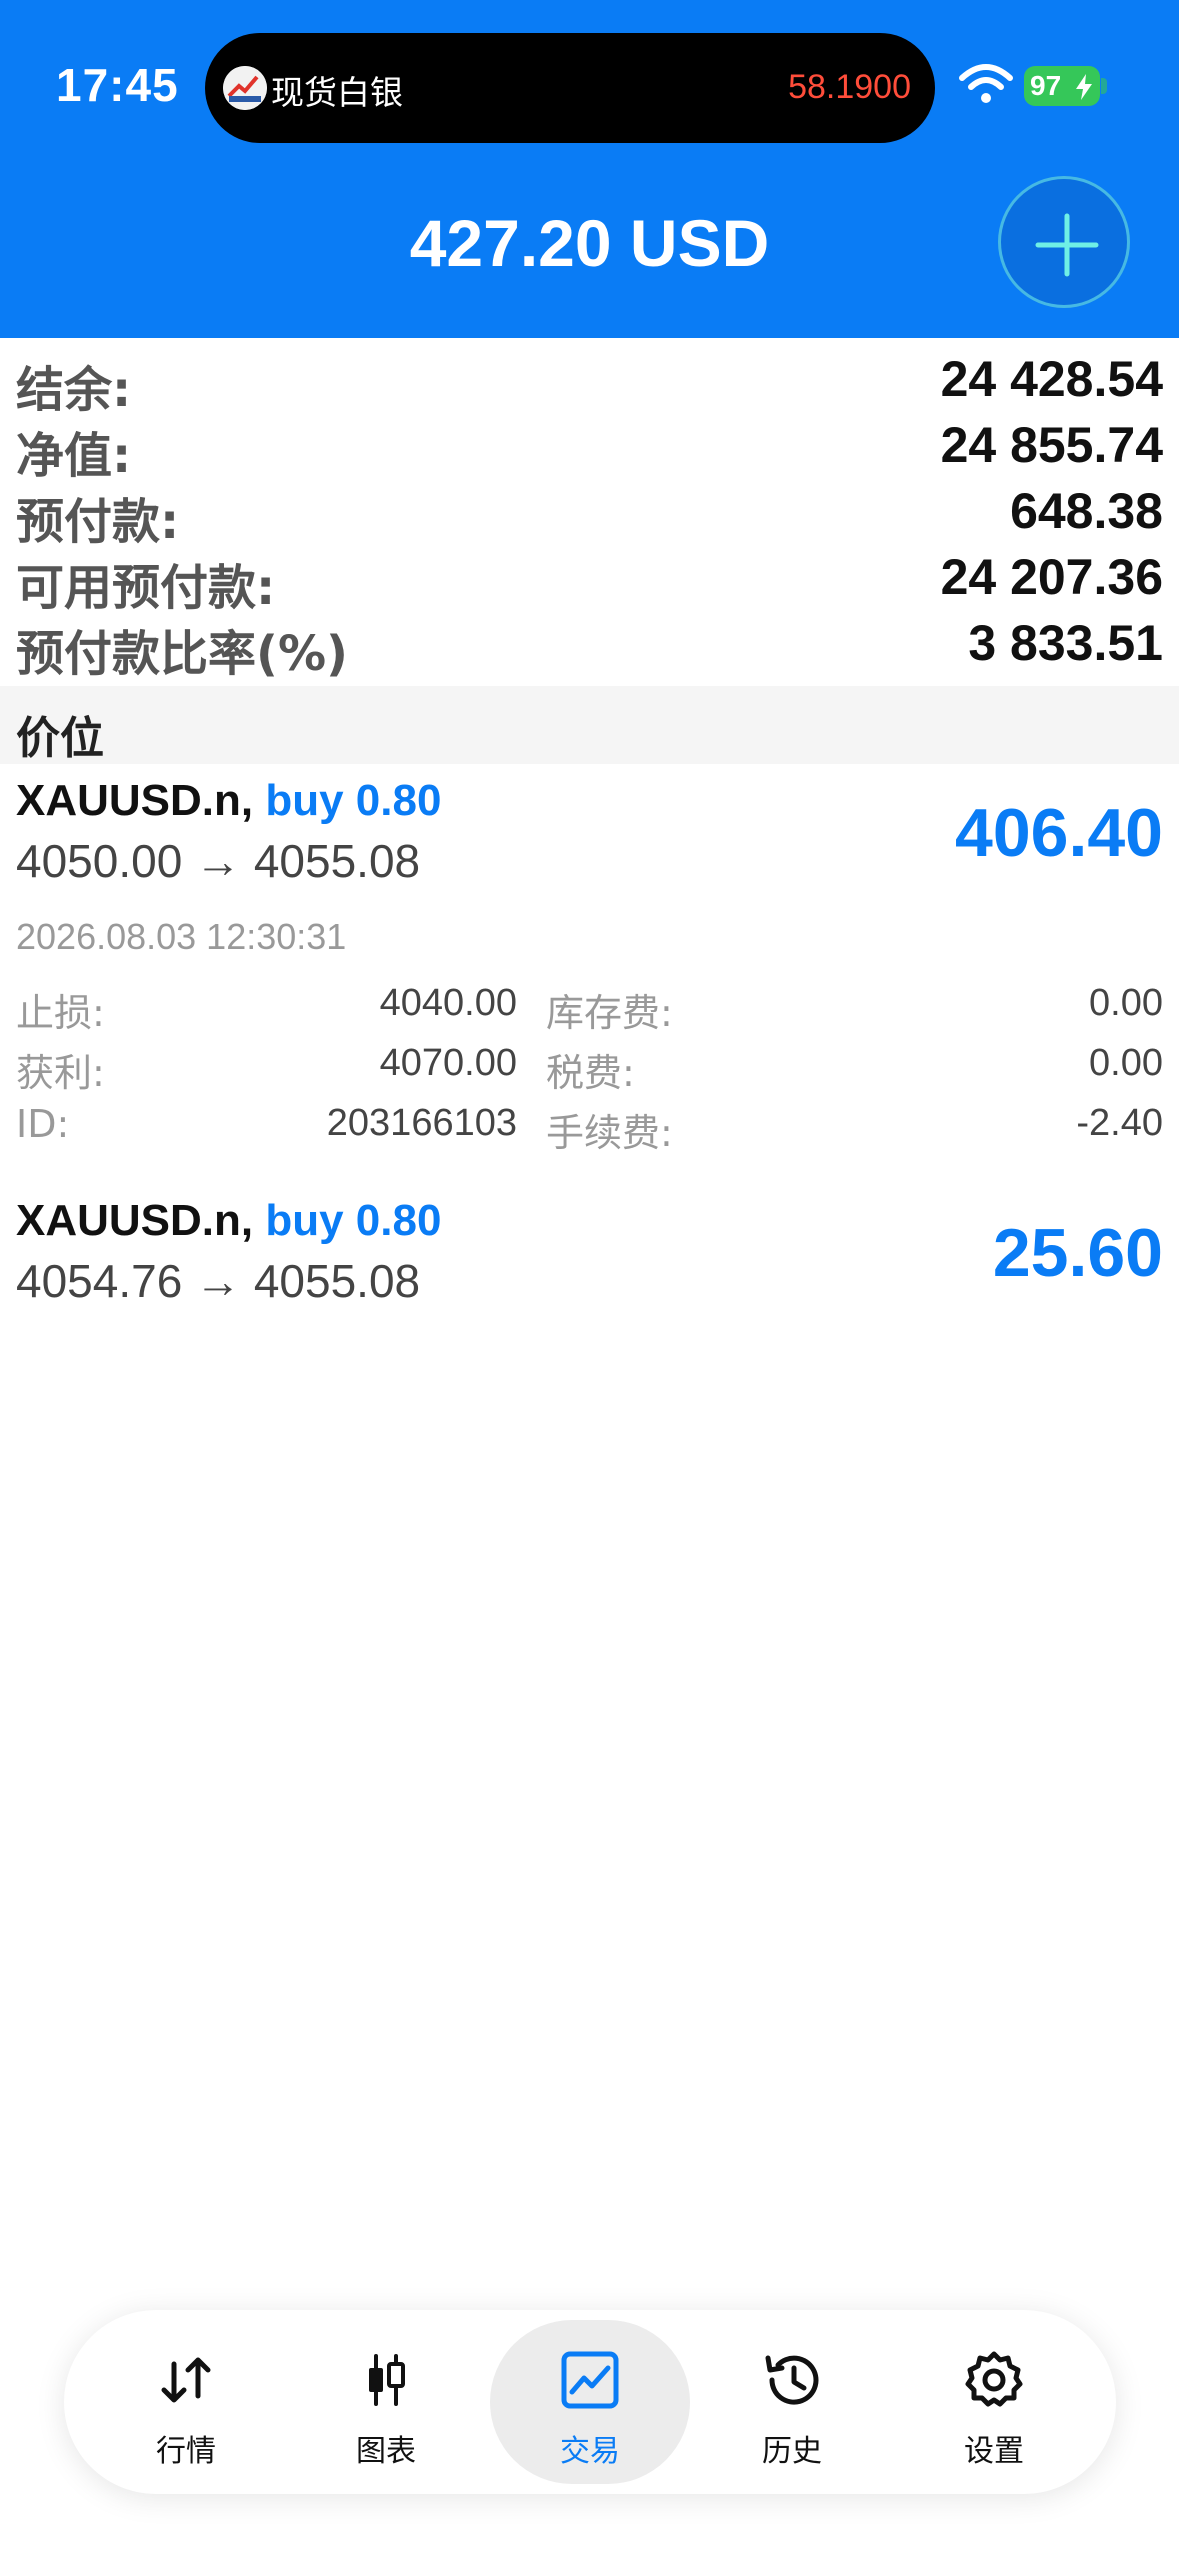  I want to click on nav-item-settings: 设置, so click(994, 2402).